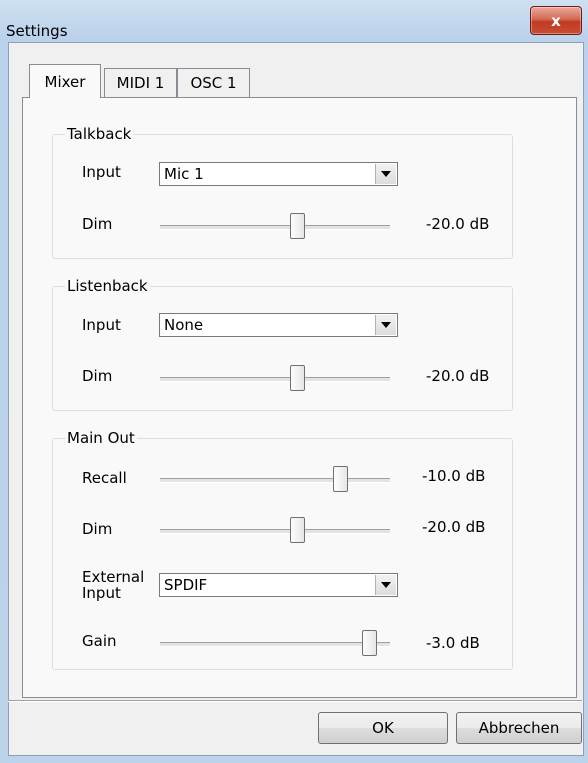 Image resolution: width=588 pixels, height=763 pixels. Describe the element at coordinates (453, 643) in the screenshot. I see `main-out-gain-value: -3.0 dB` at that location.